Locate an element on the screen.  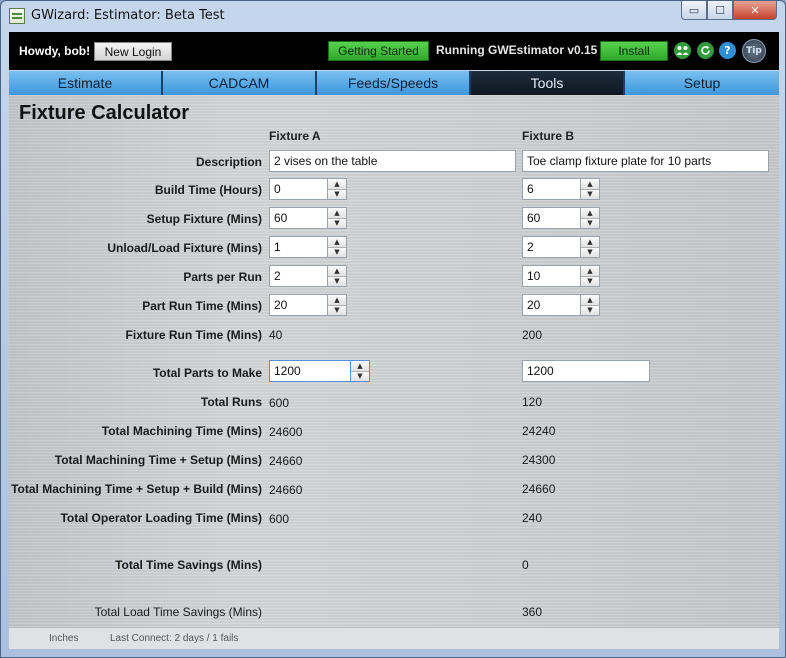
fixture-b-total-operator-value: 240 is located at coordinates (532, 518).